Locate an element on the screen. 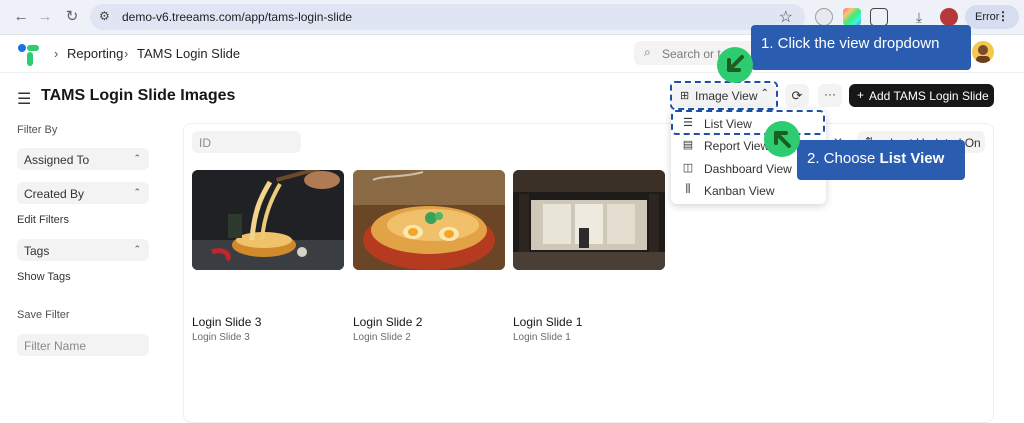 The width and height of the screenshot is (1024, 423). show-tags-link: Show Tags is located at coordinates (44, 277).